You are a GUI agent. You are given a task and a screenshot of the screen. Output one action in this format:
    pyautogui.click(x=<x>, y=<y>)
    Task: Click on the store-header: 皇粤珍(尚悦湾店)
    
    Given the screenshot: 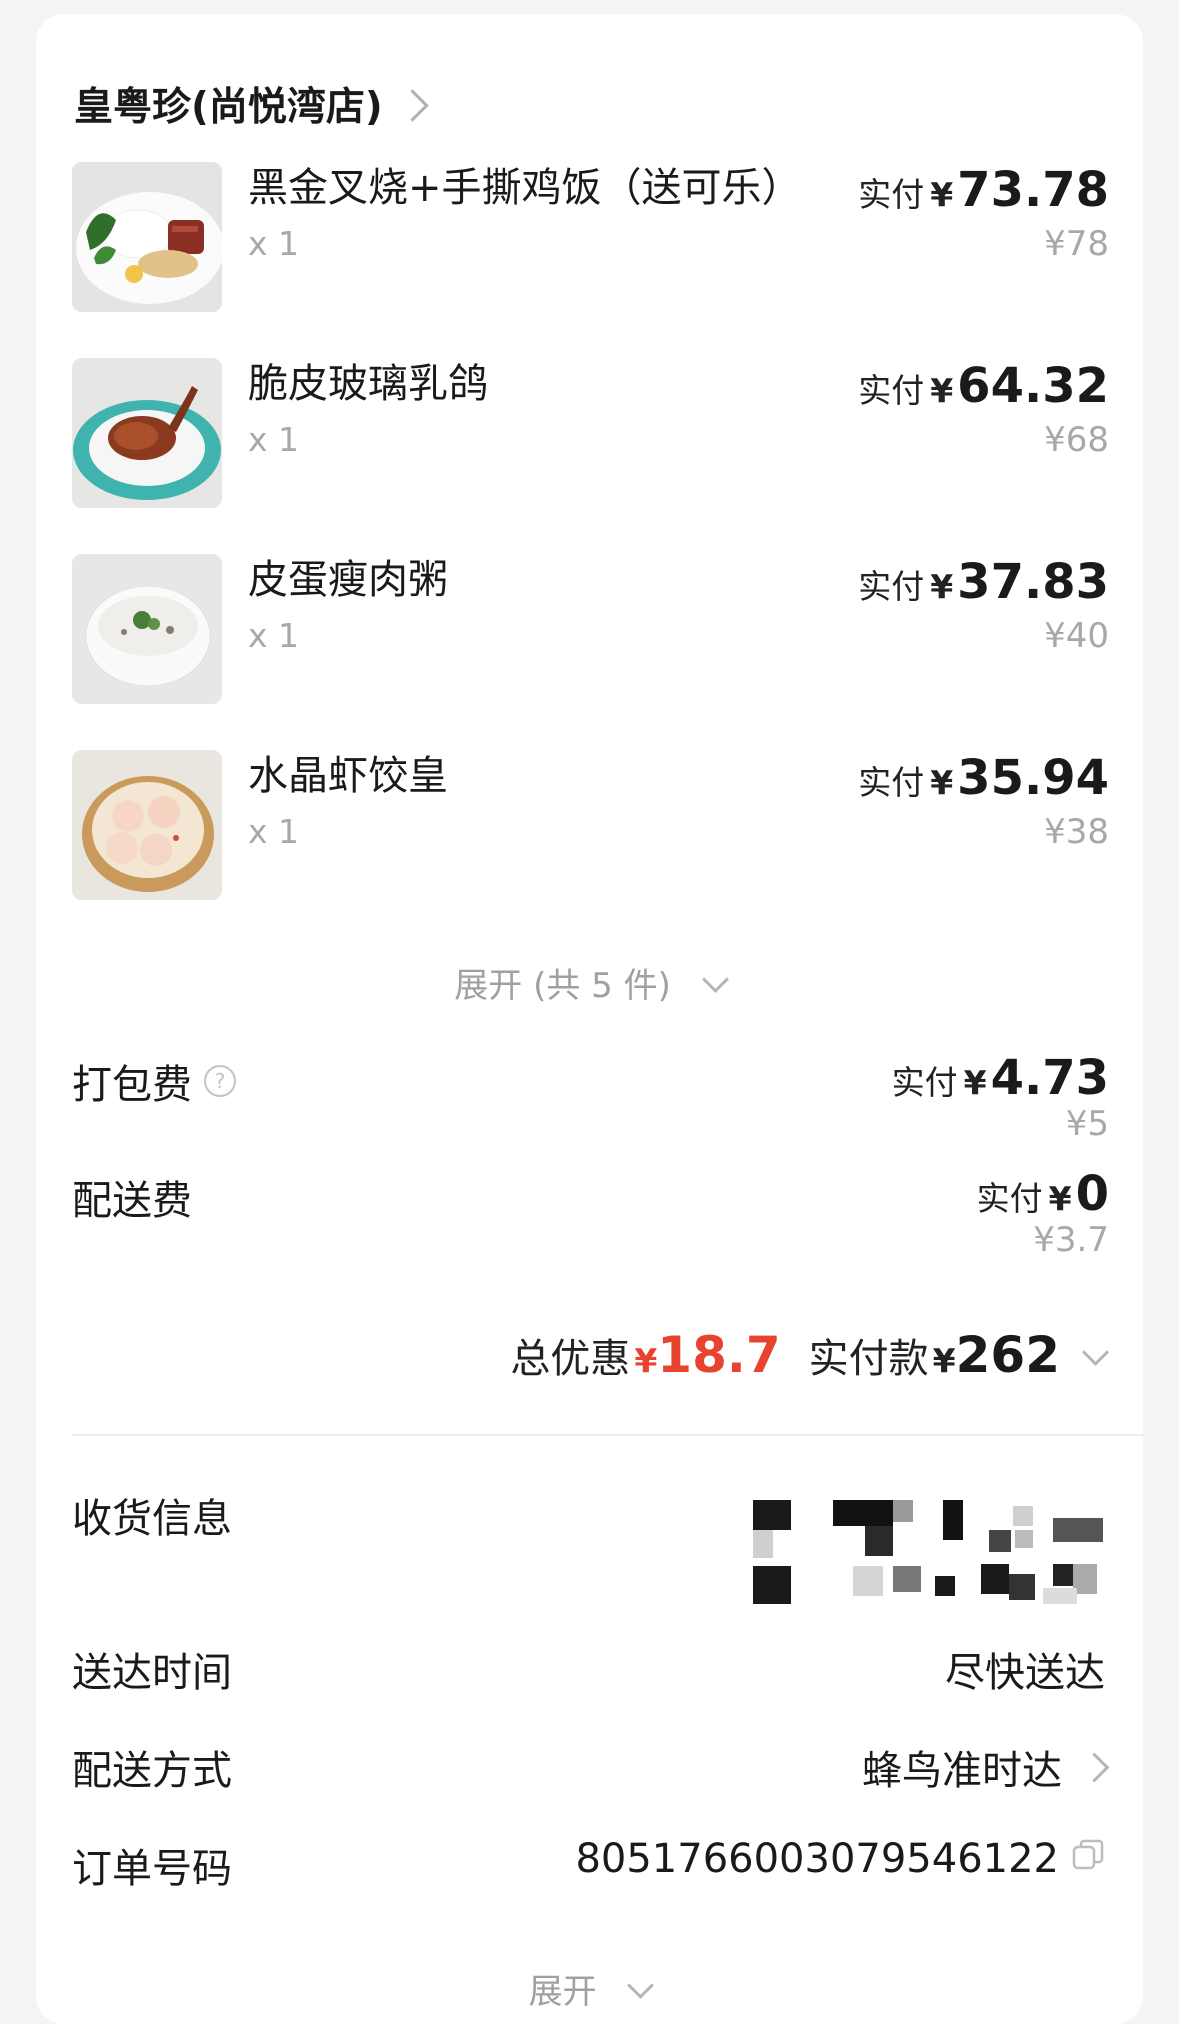 What is the action you would take?
    pyautogui.click(x=251, y=104)
    